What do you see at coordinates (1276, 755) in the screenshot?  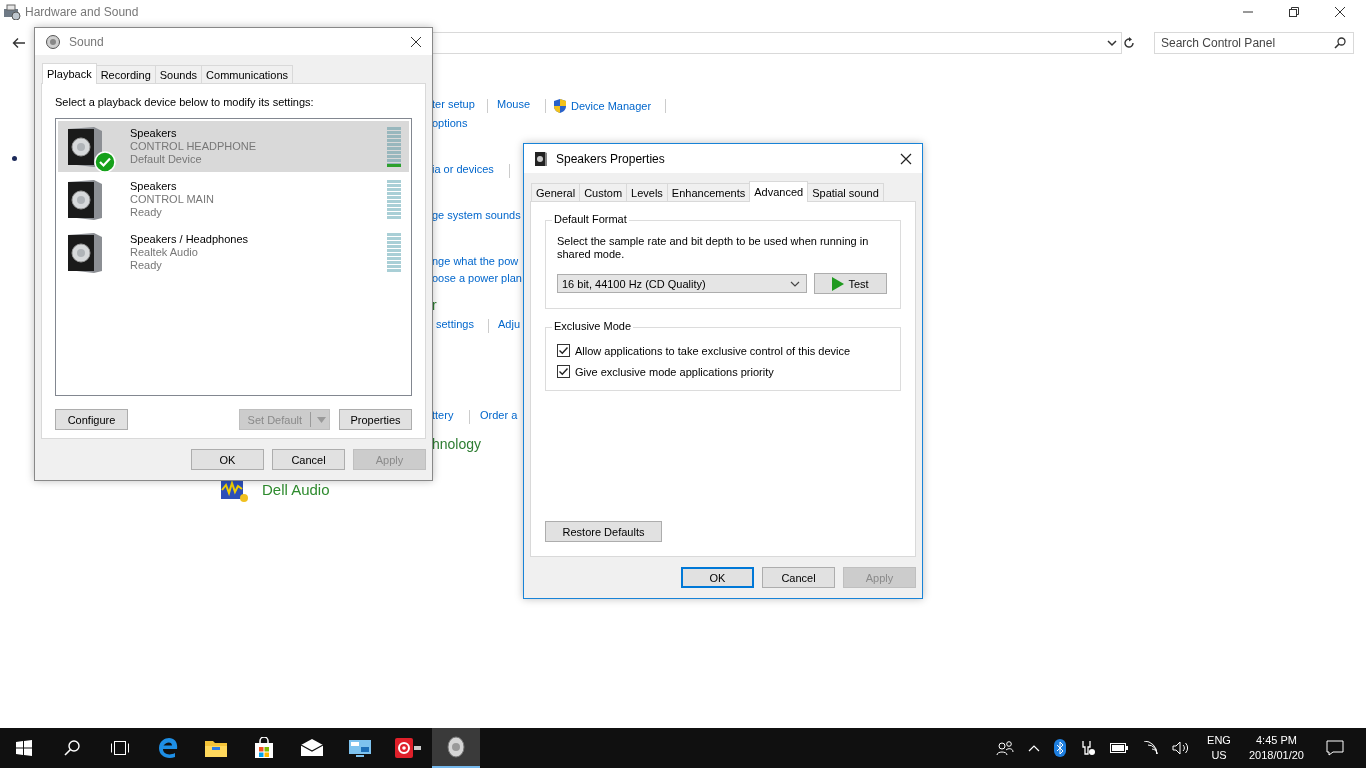 I see `clock-date: 2018/01/20` at bounding box center [1276, 755].